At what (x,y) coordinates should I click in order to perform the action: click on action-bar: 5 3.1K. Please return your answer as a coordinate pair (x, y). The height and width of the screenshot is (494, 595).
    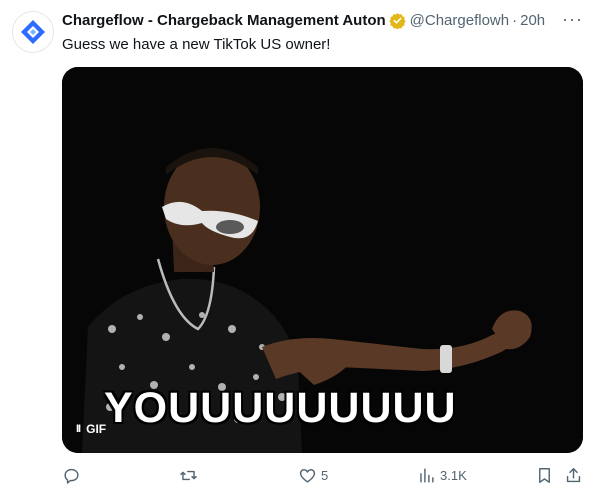
    Looking at the image, I should click on (324, 478).